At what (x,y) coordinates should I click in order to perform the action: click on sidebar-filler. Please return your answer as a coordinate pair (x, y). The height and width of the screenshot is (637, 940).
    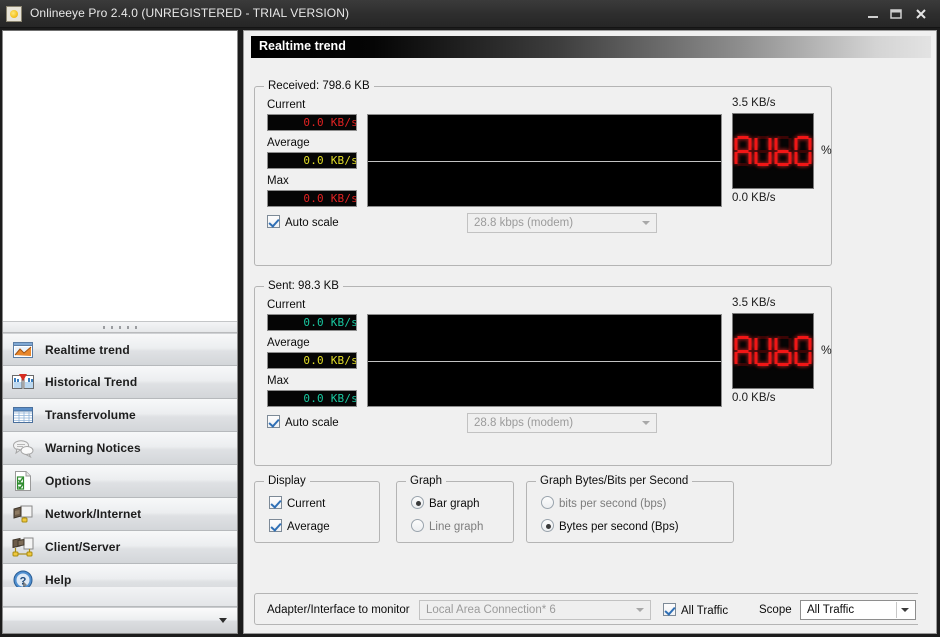
    Looking at the image, I should click on (120, 597).